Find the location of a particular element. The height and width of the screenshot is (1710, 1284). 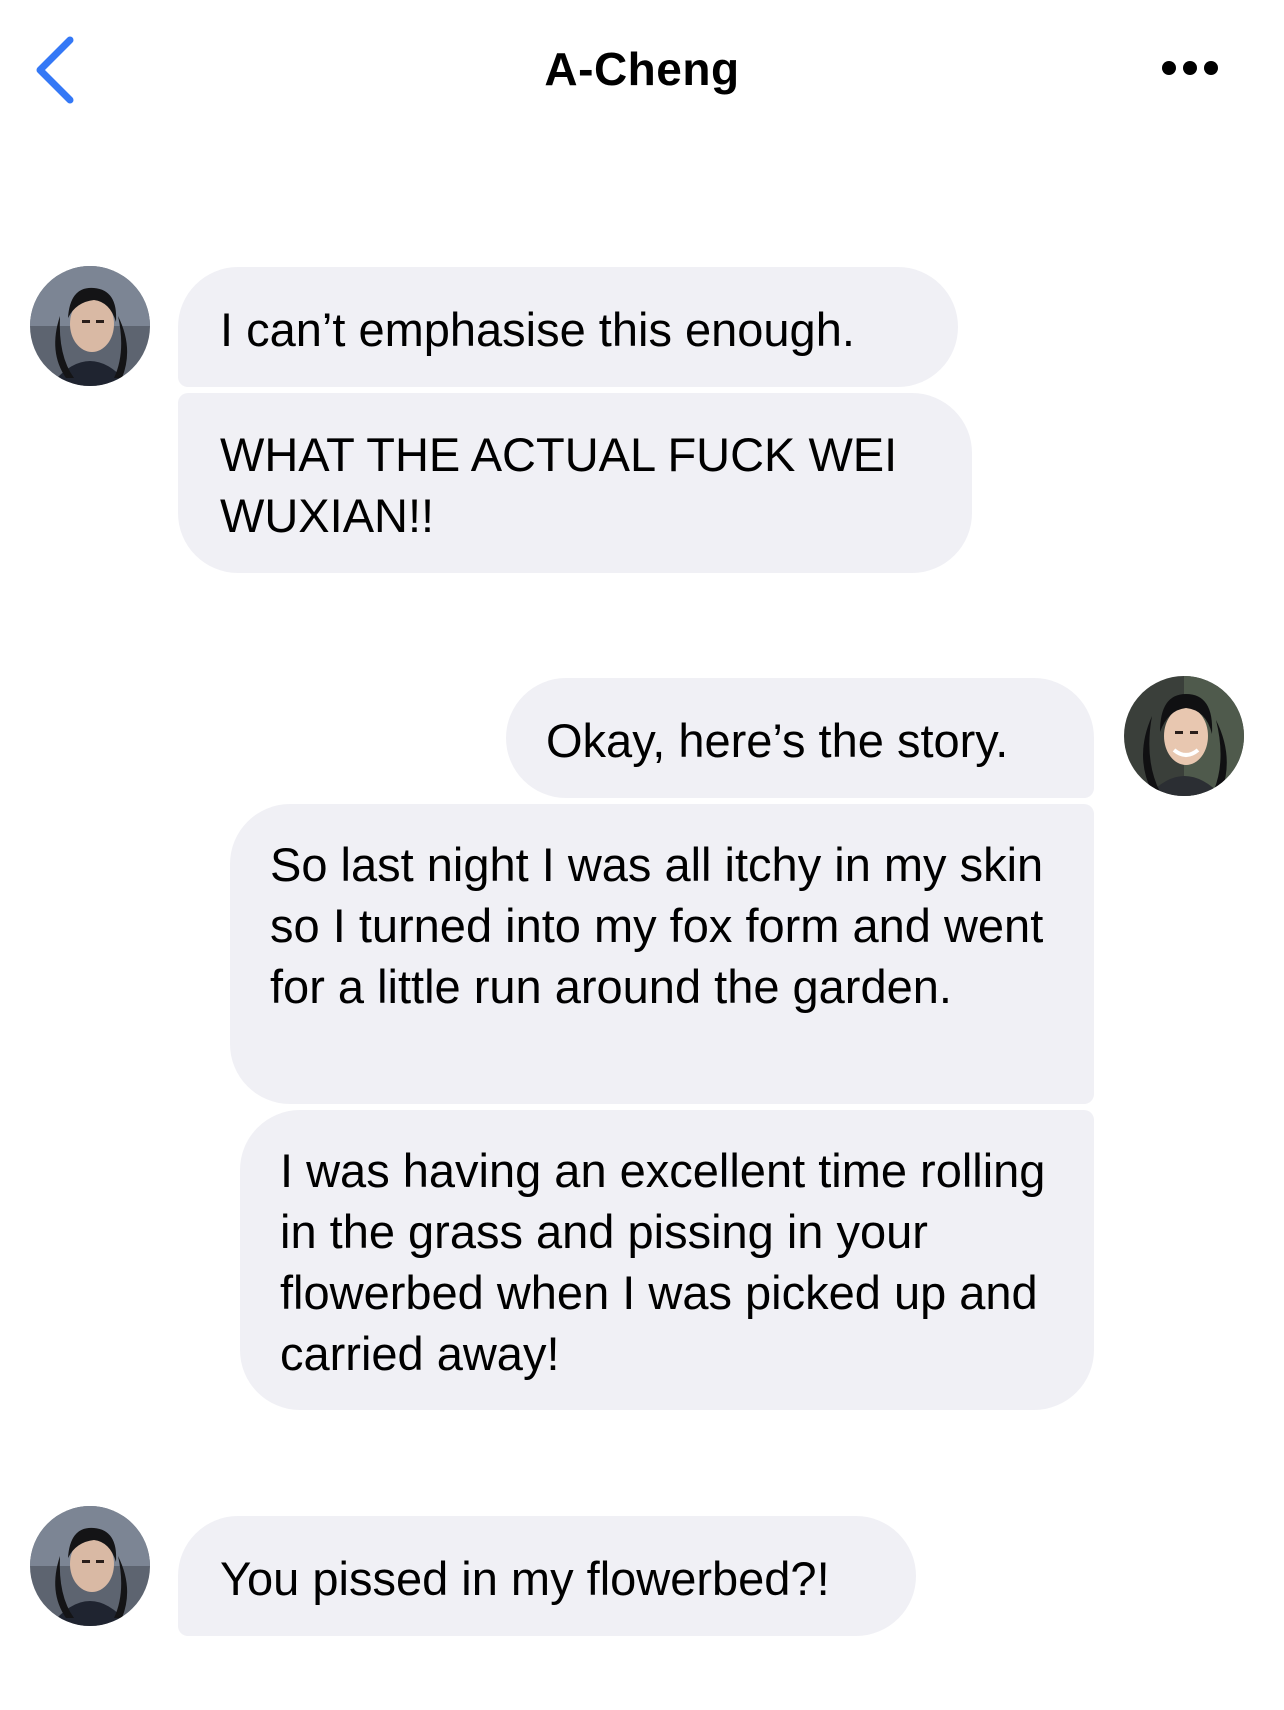

message-text: I can’t emphasise this enough. is located at coordinates (537, 329).